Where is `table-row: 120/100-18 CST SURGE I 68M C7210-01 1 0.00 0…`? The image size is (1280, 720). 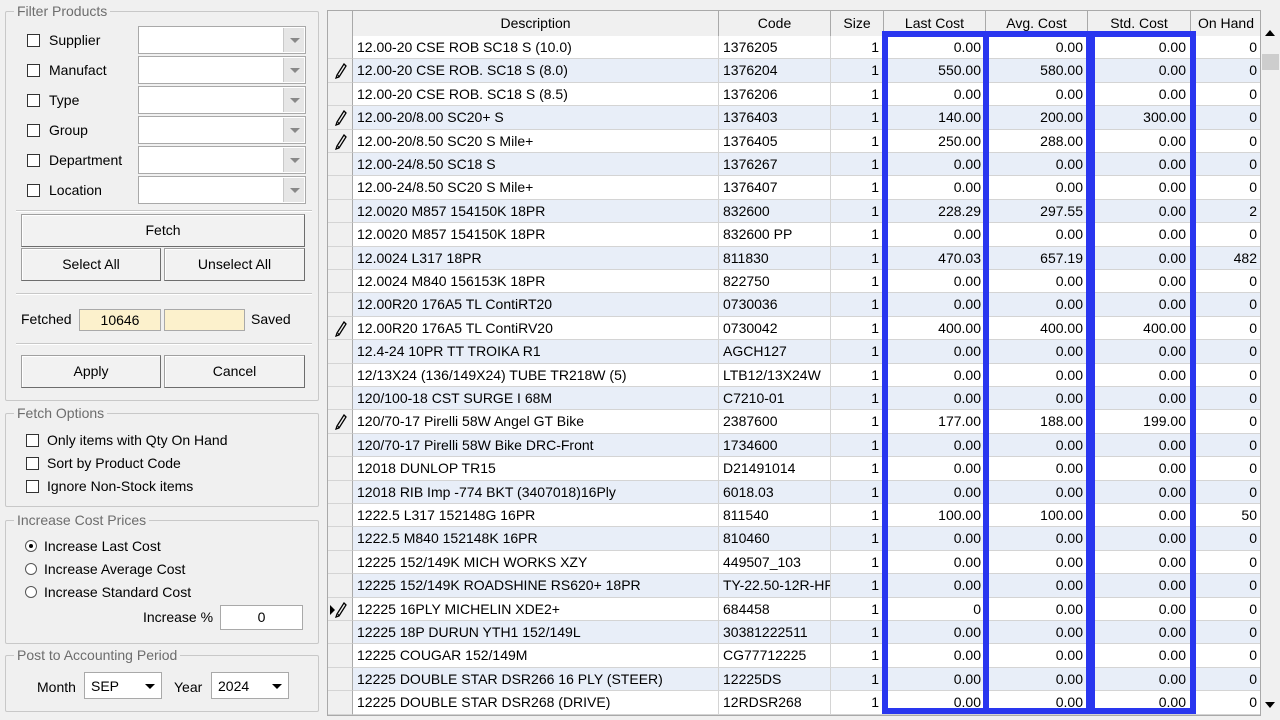 table-row: 120/100-18 CST SURGE I 68M C7210-01 1 0.00 0… is located at coordinates (794, 399).